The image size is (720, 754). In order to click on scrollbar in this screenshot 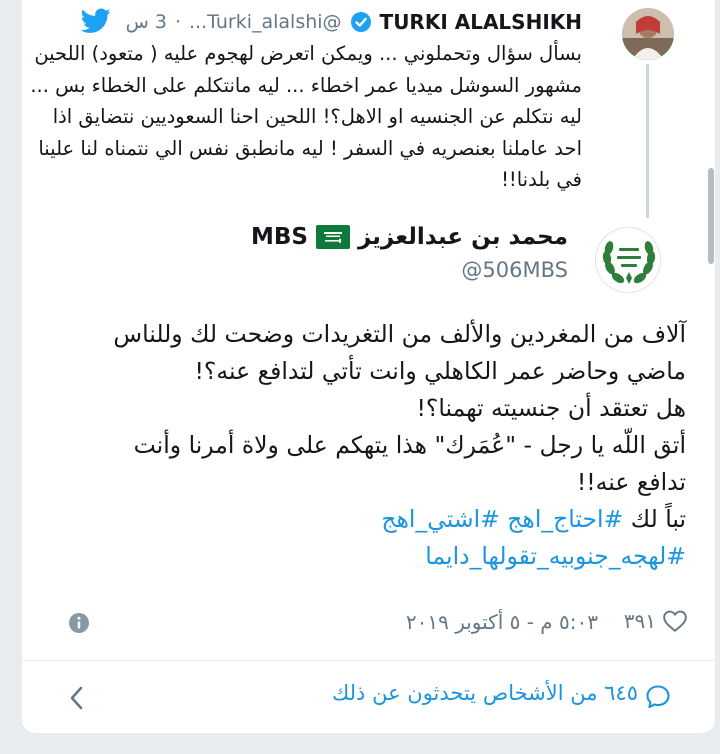, I will do `click(711, 216)`.